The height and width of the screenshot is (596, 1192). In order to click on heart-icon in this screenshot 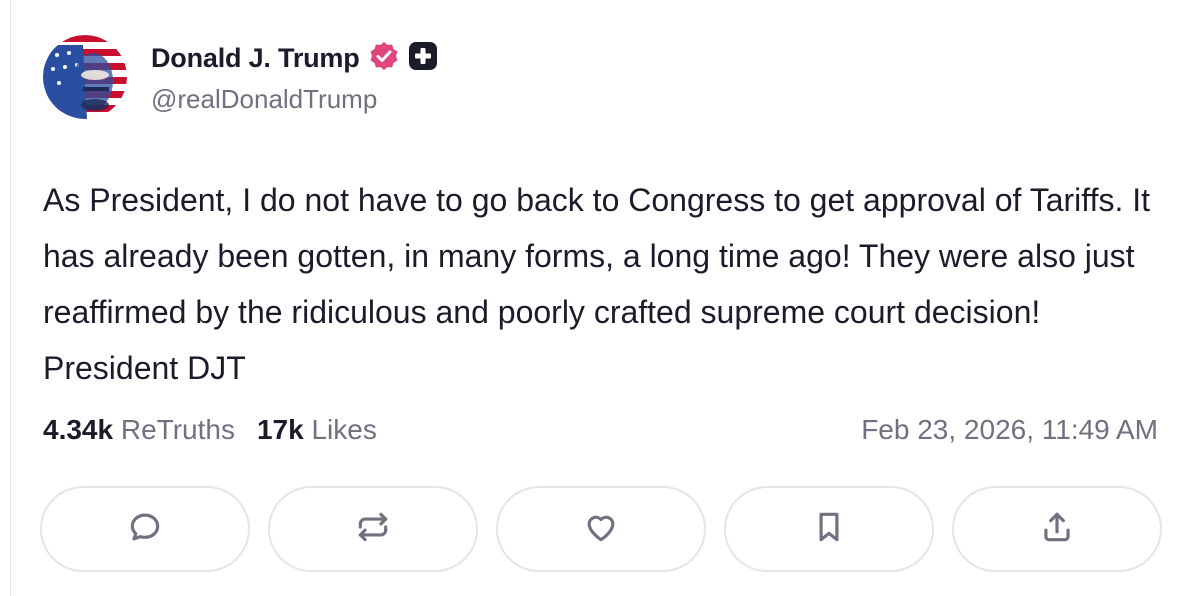, I will do `click(601, 529)`.